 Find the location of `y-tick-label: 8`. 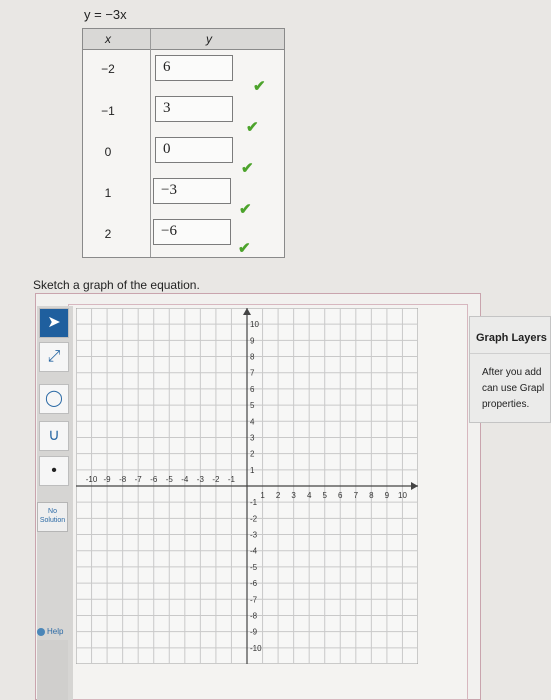

y-tick-label: 8 is located at coordinates (252, 357).